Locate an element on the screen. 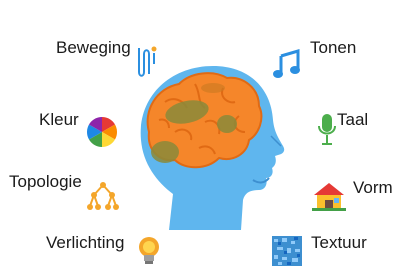 The image size is (414, 267). label-textuur: Textuur is located at coordinates (339, 242).